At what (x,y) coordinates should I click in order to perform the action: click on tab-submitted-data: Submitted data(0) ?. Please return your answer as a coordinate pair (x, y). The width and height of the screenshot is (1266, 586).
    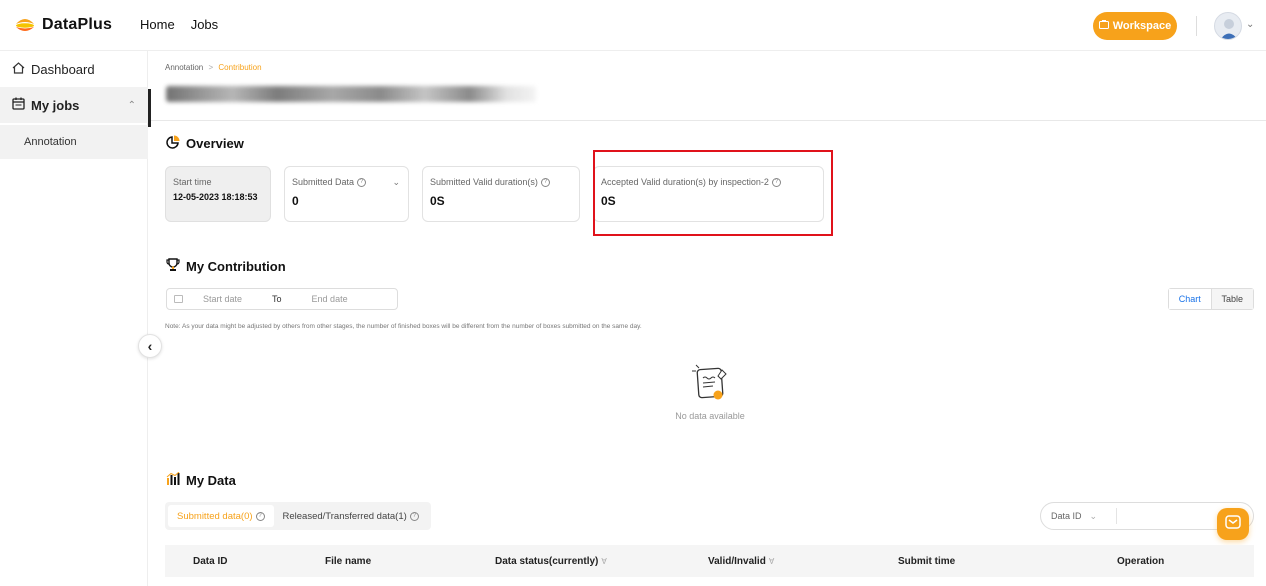
    Looking at the image, I should click on (221, 516).